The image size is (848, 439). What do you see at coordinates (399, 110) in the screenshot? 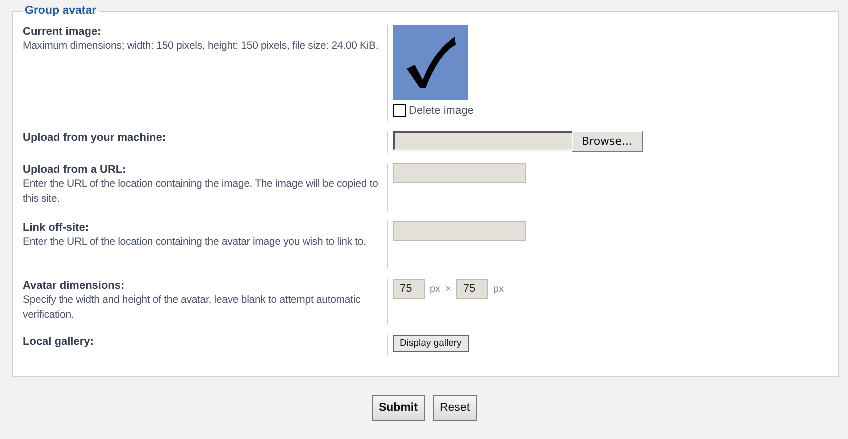
I see `delete-image-checkbox` at bounding box center [399, 110].